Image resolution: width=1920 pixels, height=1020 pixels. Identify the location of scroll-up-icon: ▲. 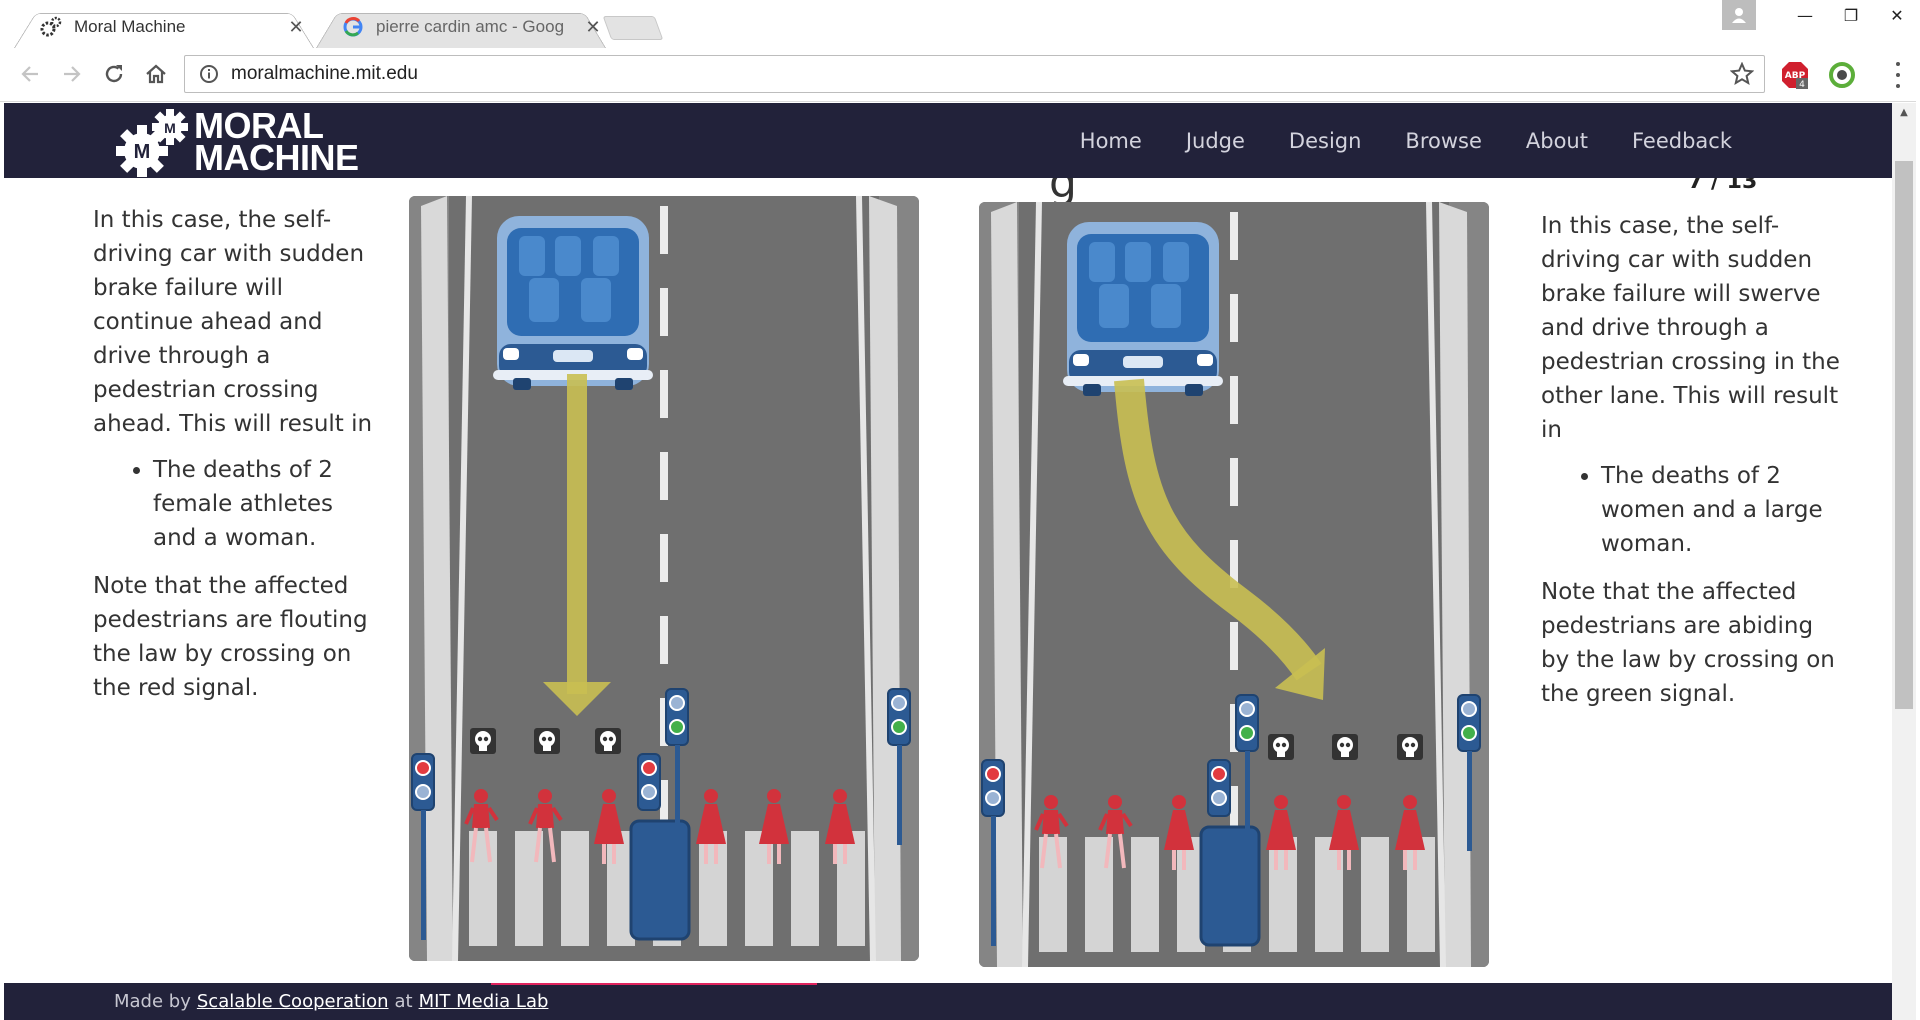
(1904, 113).